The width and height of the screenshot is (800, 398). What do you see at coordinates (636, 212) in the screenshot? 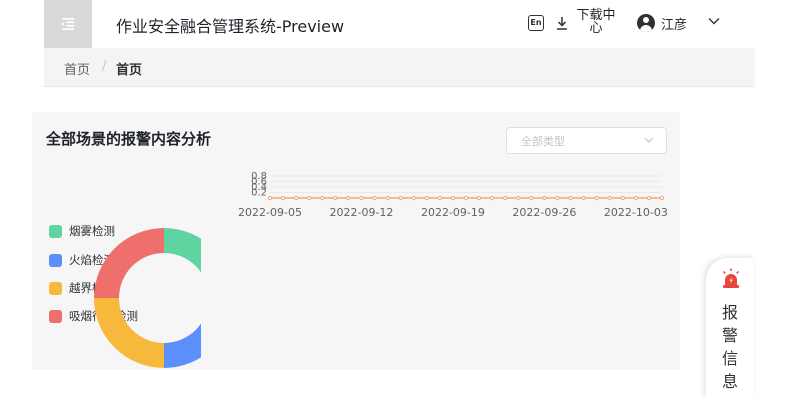
I see `x-tick-label: 2022-10-03` at bounding box center [636, 212].